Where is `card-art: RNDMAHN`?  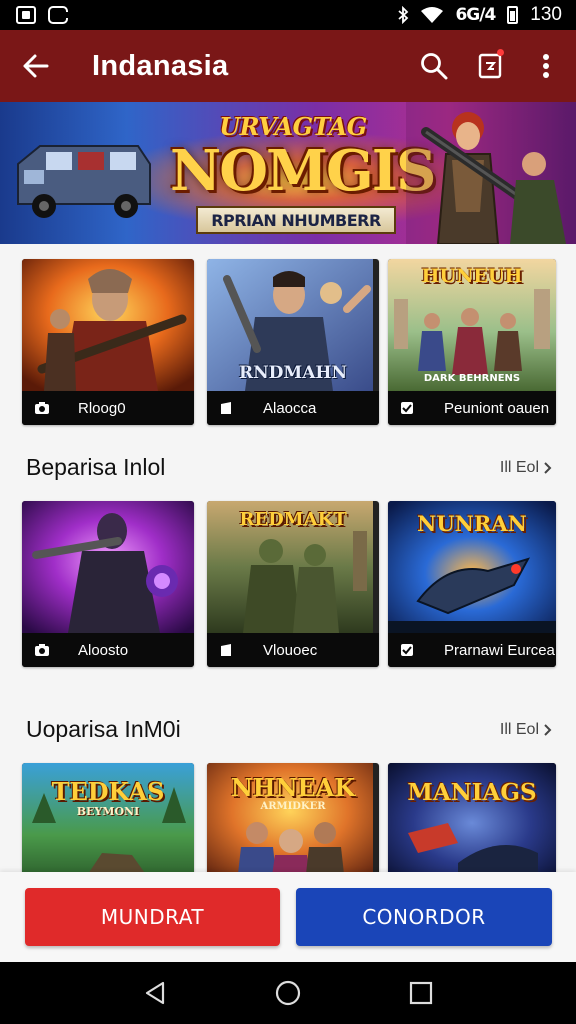
card-art: RNDMAHN is located at coordinates (293, 325).